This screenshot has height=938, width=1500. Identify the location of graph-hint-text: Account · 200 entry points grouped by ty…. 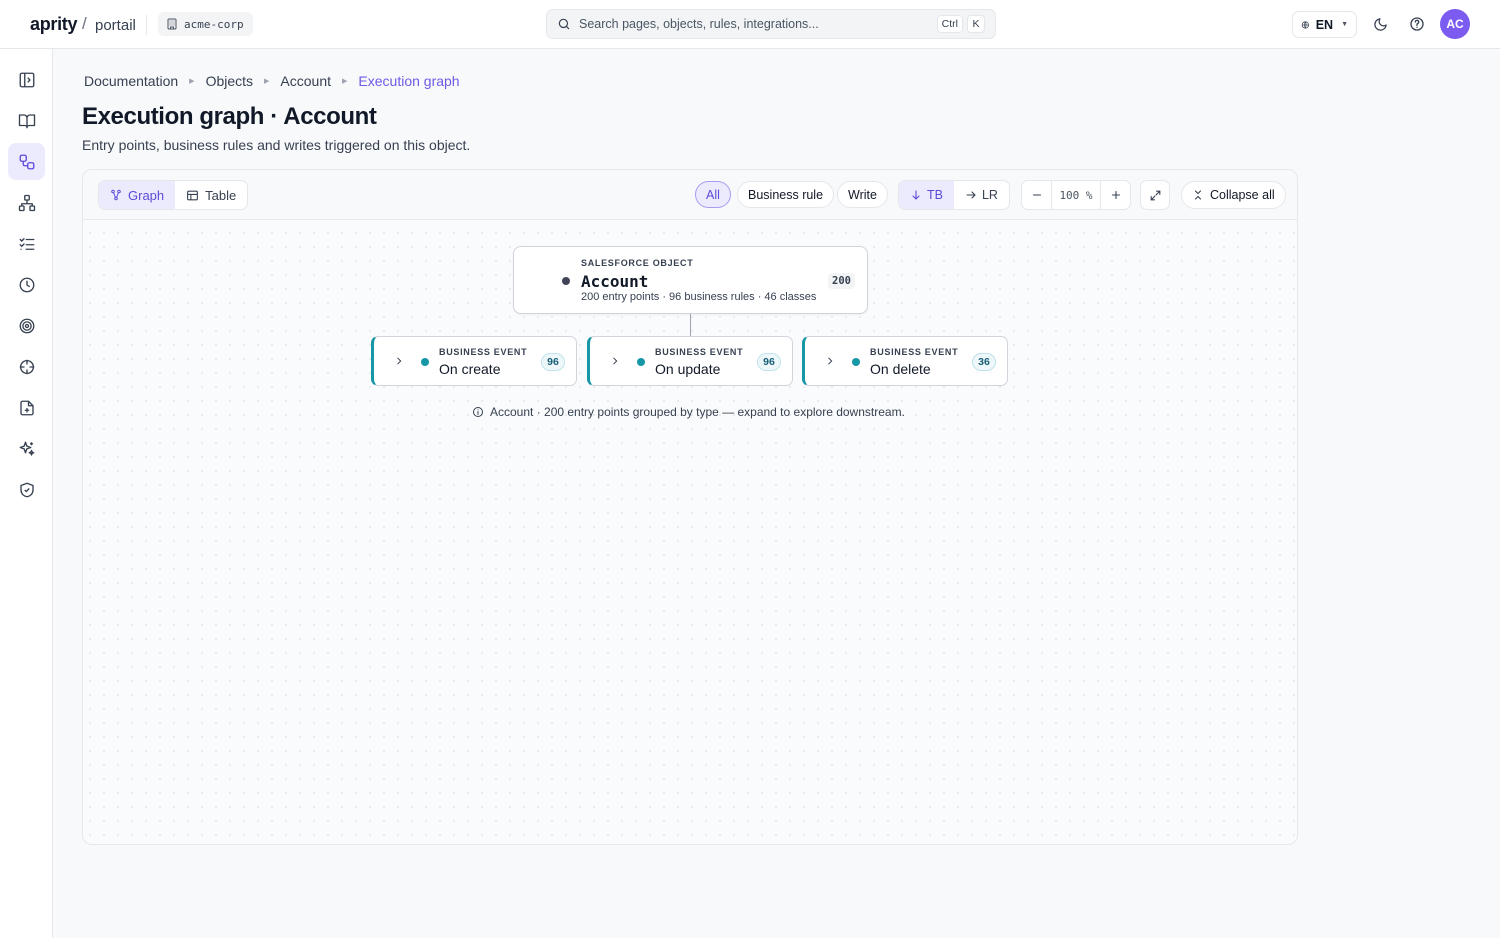
(697, 412).